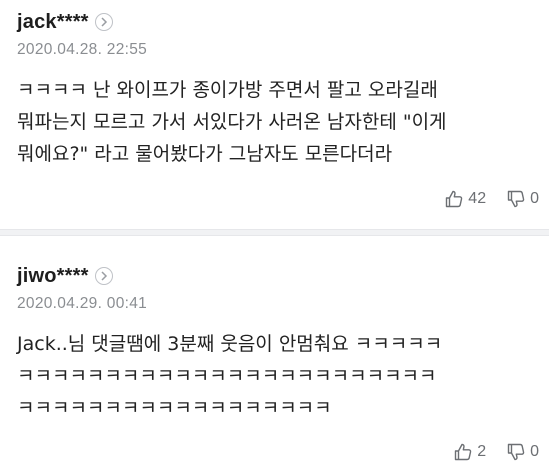 Image resolution: width=549 pixels, height=474 pixels. What do you see at coordinates (491, 199) in the screenshot?
I see `comment-actions: 42 0` at bounding box center [491, 199].